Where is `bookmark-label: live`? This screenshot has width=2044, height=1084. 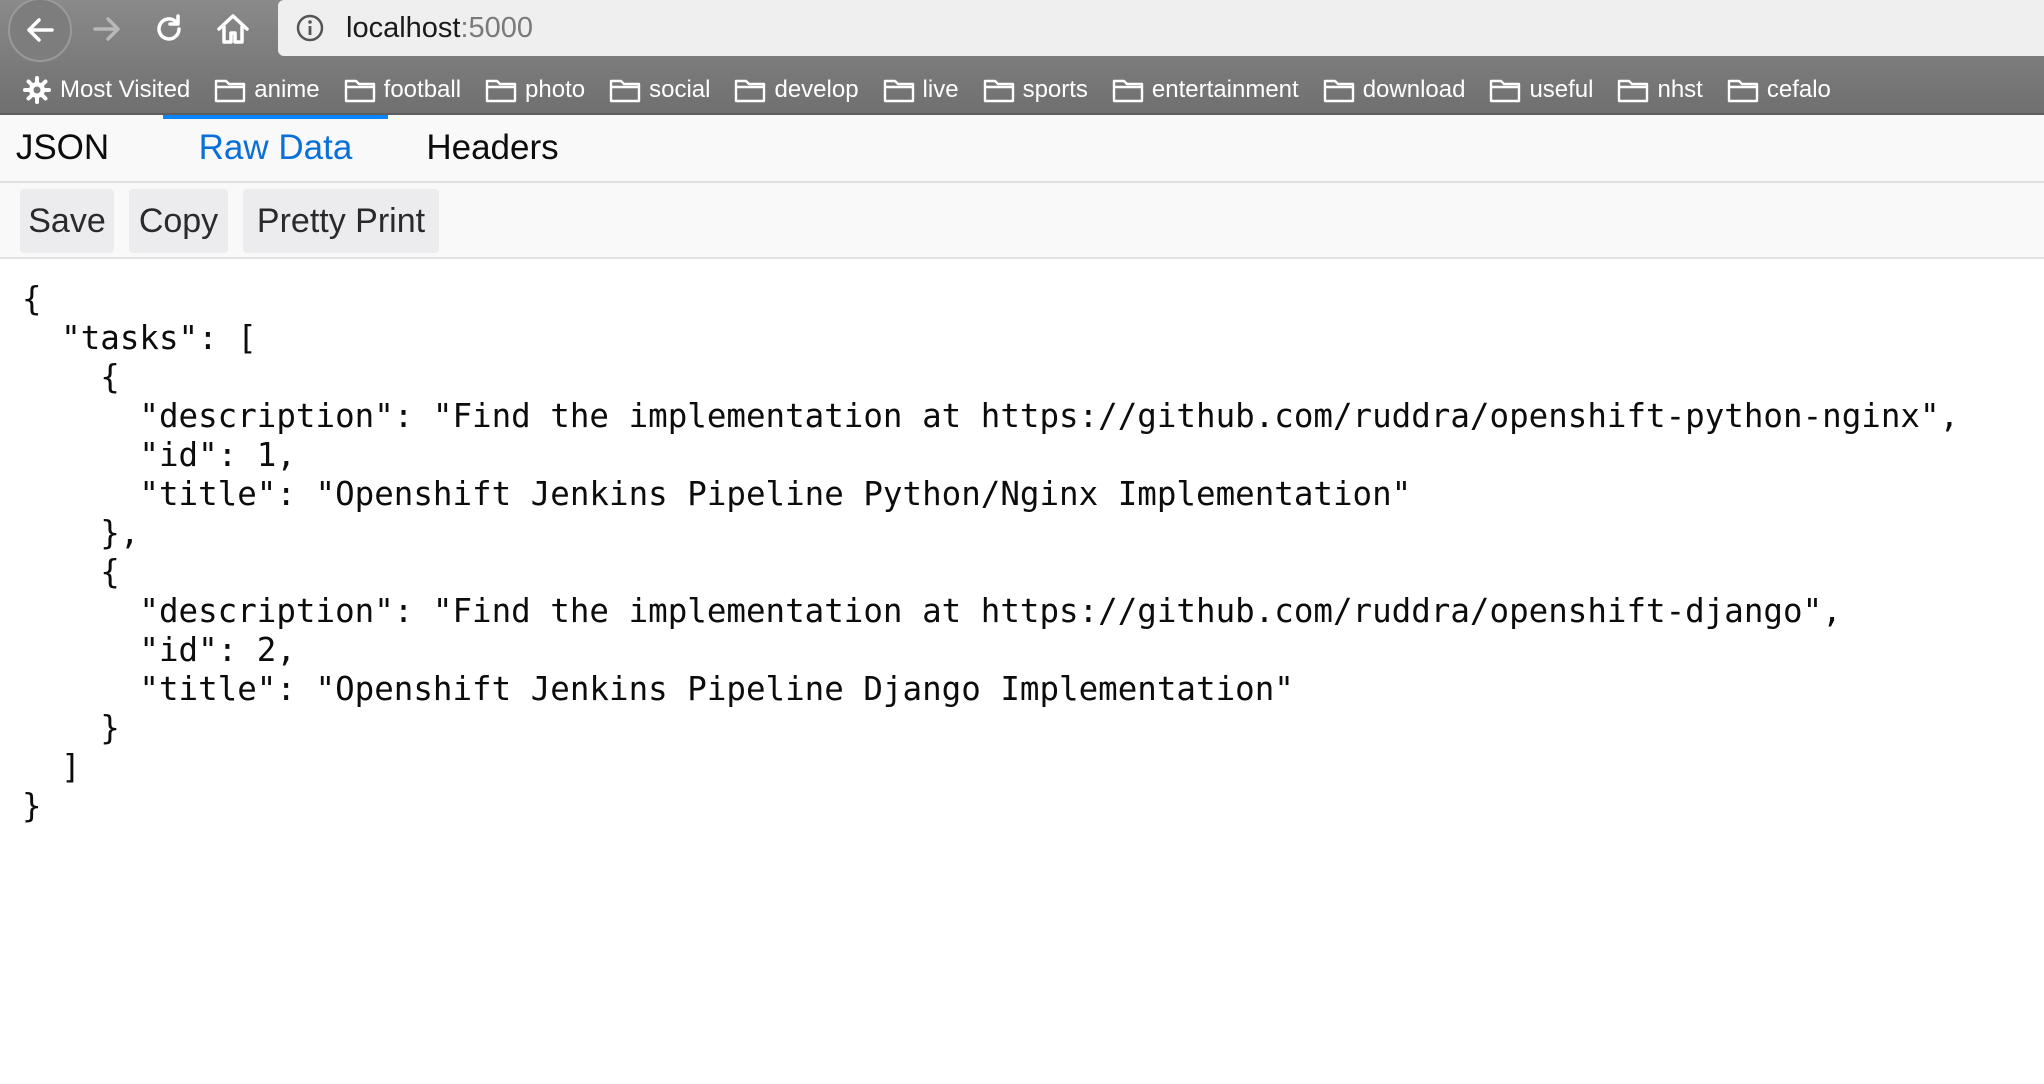 bookmark-label: live is located at coordinates (940, 89).